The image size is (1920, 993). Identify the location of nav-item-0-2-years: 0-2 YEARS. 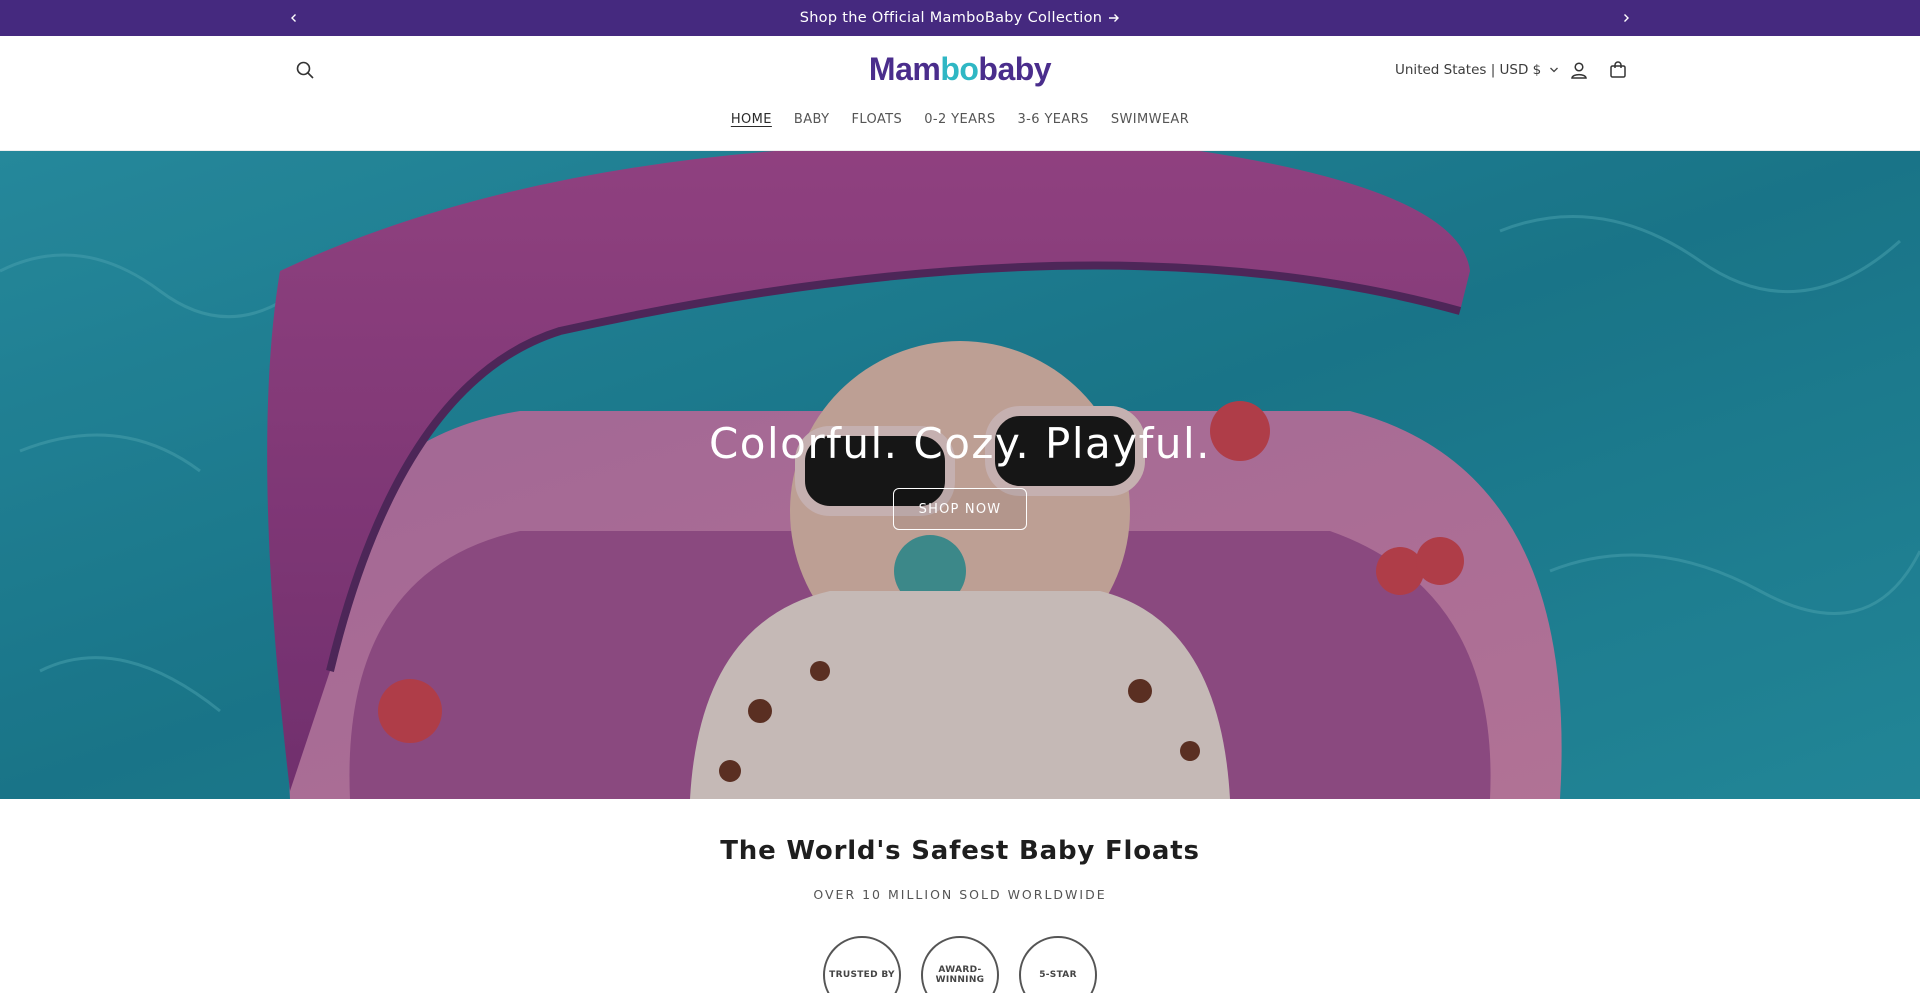
(959, 123).